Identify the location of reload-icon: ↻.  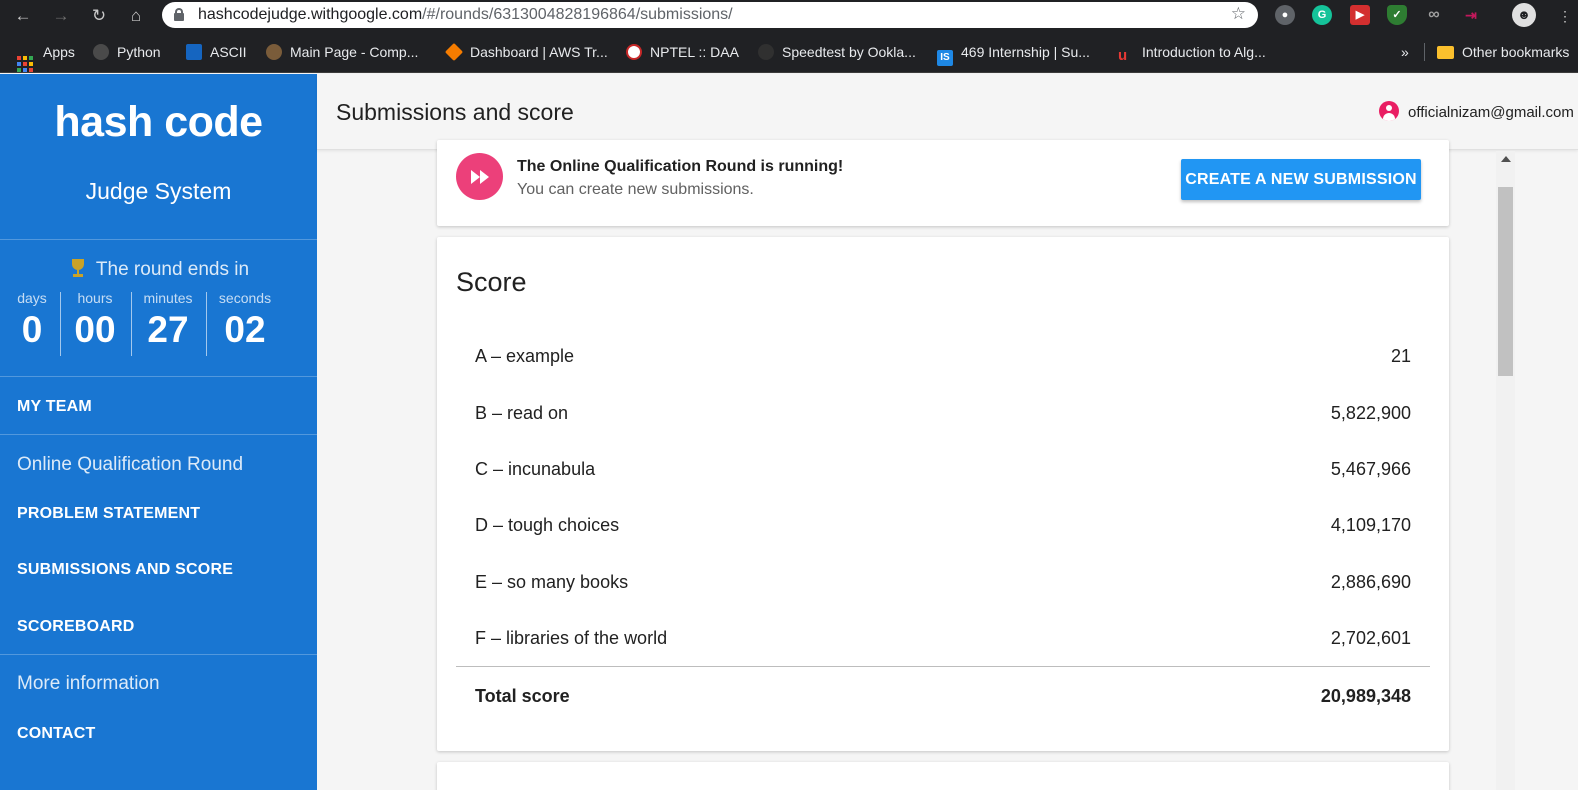
(99, 16).